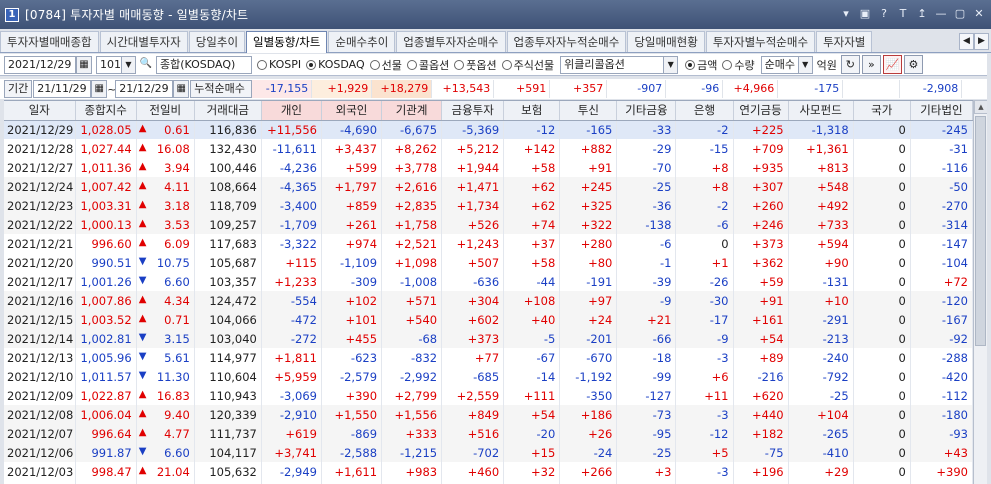  What do you see at coordinates (352, 111) in the screenshot?
I see `column-header: 외국인` at bounding box center [352, 111].